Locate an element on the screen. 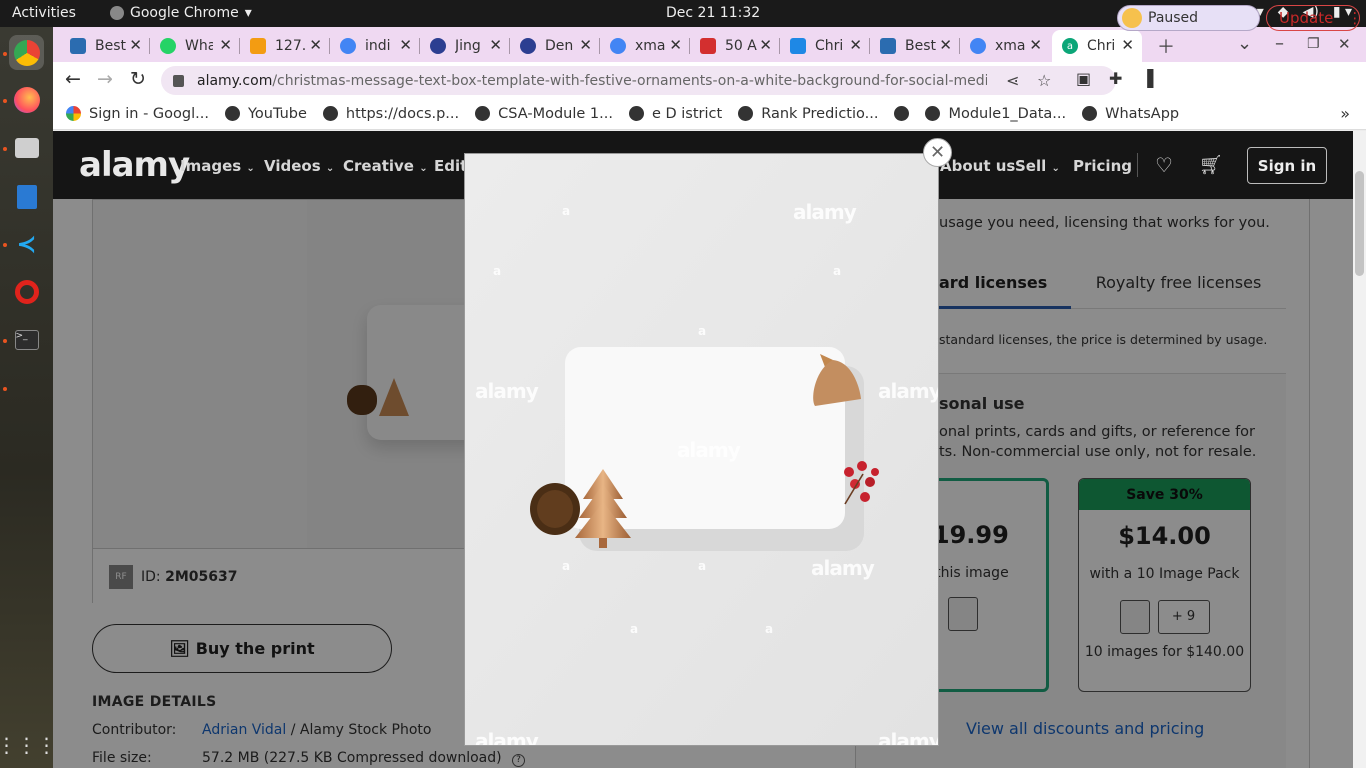 This screenshot has width=1366, height=768. nav-editorial: Edit is located at coordinates (450, 166).